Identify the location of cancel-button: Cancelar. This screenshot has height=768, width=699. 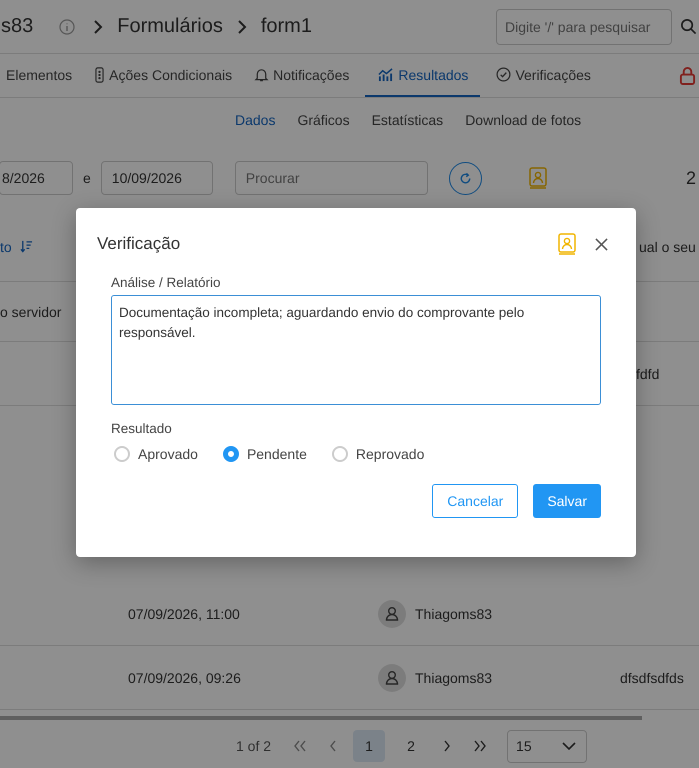
(475, 501).